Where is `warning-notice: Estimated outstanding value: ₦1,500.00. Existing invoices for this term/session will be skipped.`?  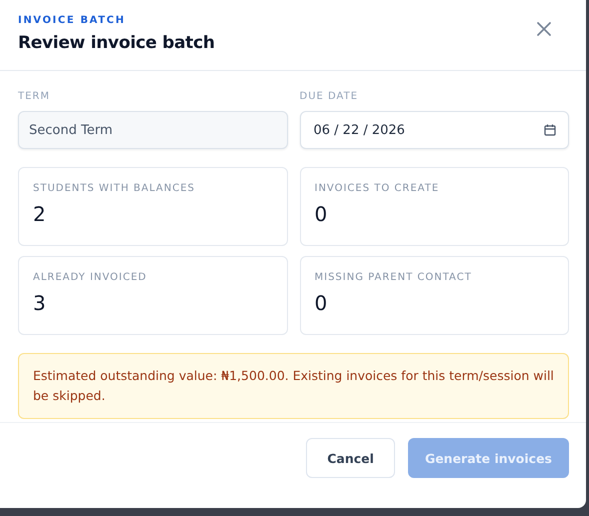 warning-notice: Estimated outstanding value: ₦1,500.00. Existing invoices for this term/session will be skipped. is located at coordinates (293, 386).